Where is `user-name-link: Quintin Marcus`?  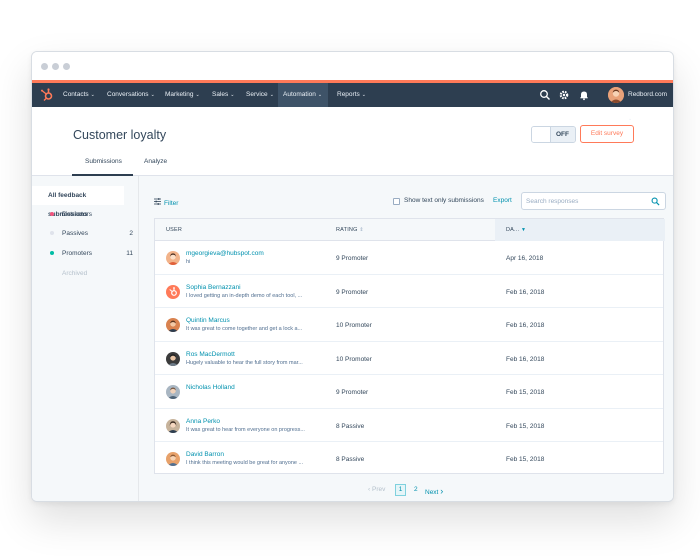 user-name-link: Quintin Marcus is located at coordinates (208, 320).